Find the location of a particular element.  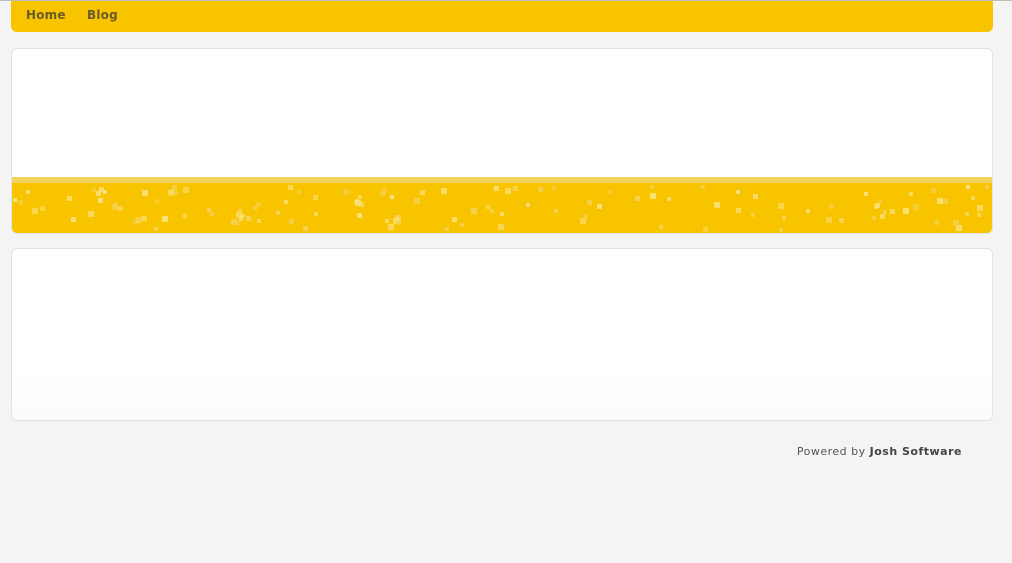

footer-brand-link: Josh Software is located at coordinates (916, 451).